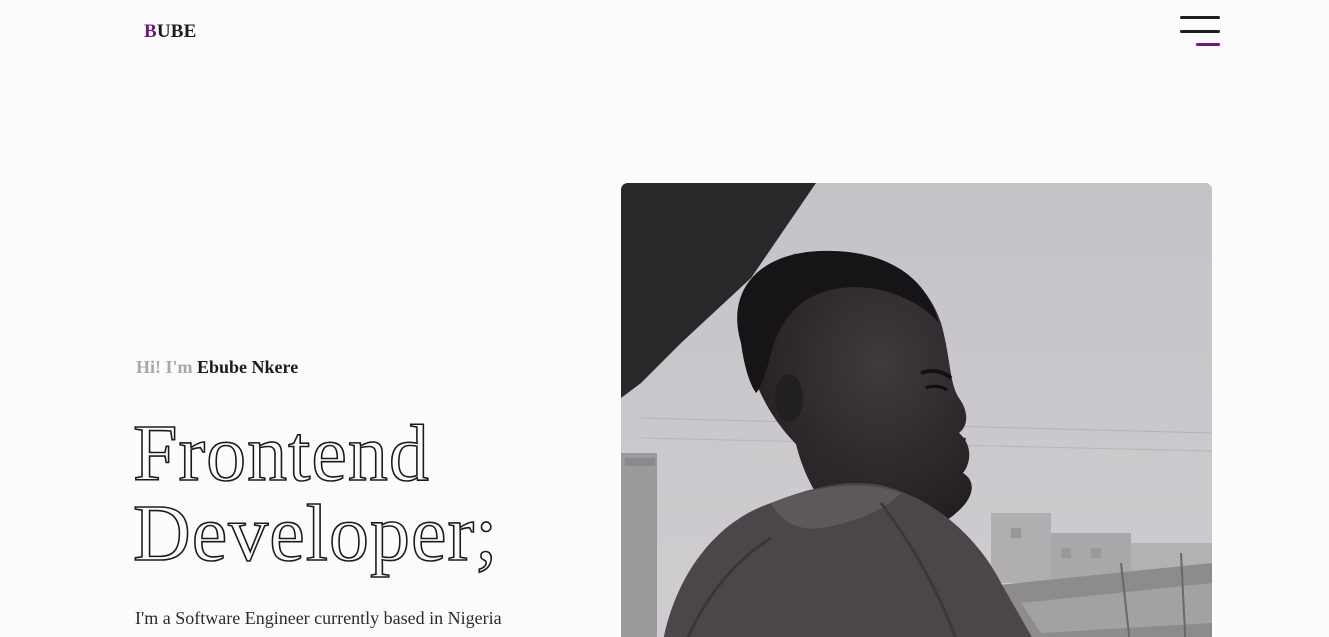  What do you see at coordinates (1200, 17) in the screenshot?
I see `menu-line-top` at bounding box center [1200, 17].